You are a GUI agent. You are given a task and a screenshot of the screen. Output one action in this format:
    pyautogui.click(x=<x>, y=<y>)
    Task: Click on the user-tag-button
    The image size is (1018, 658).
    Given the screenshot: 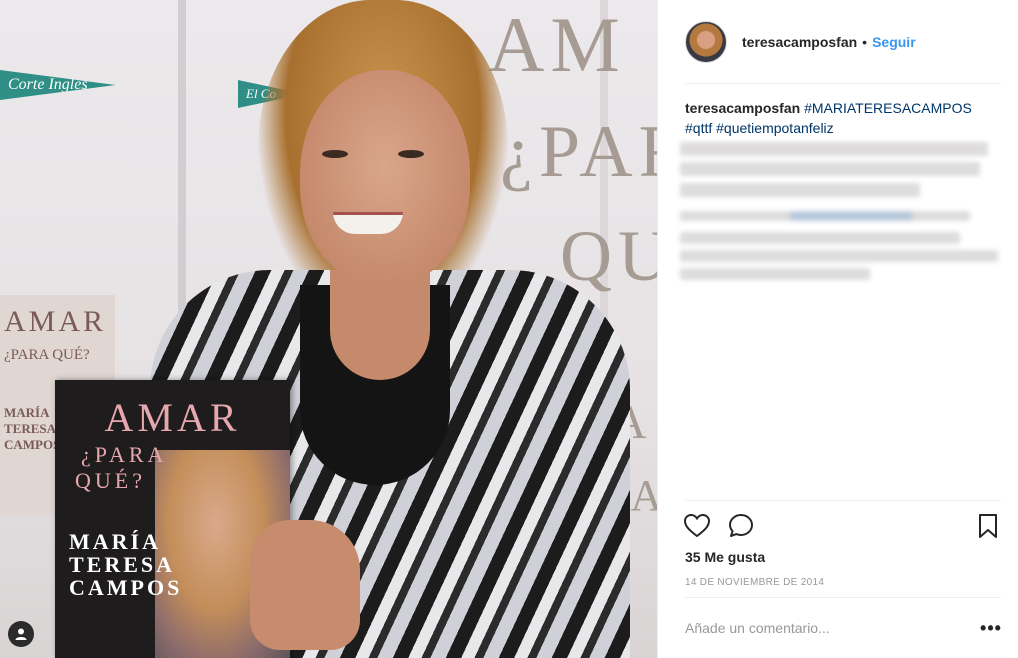 What is the action you would take?
    pyautogui.click(x=21, y=634)
    